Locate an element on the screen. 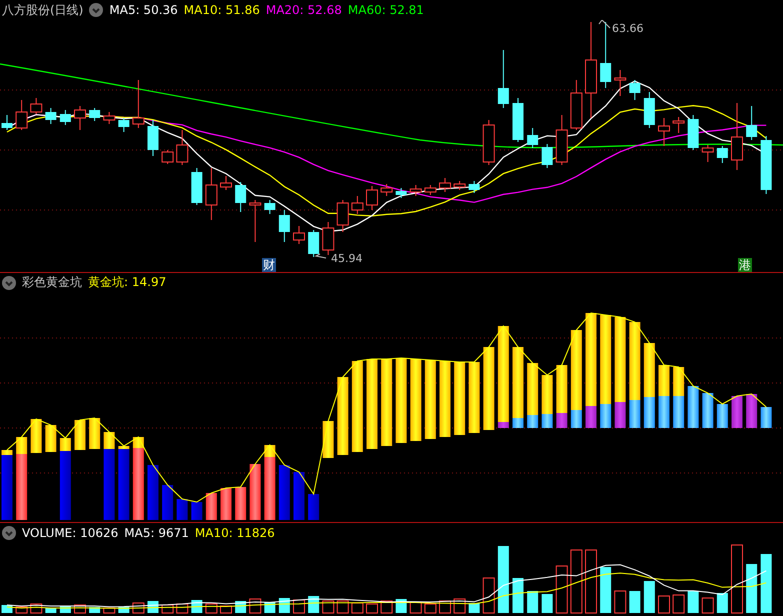  volume-value: MA5: 9671 is located at coordinates (156, 533).